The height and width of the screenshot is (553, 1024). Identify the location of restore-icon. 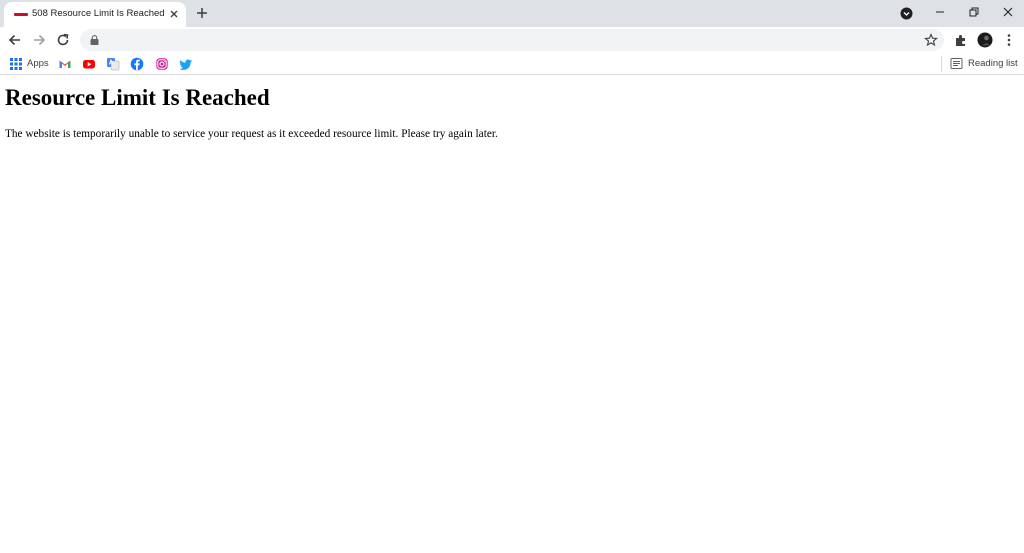
(974, 12).